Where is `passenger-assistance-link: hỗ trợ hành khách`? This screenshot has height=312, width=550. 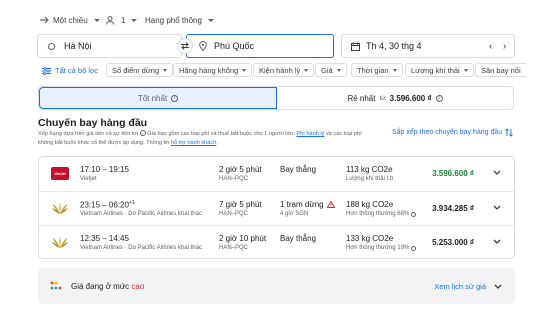 passenger-assistance-link: hỗ trợ hành khách is located at coordinates (193, 143).